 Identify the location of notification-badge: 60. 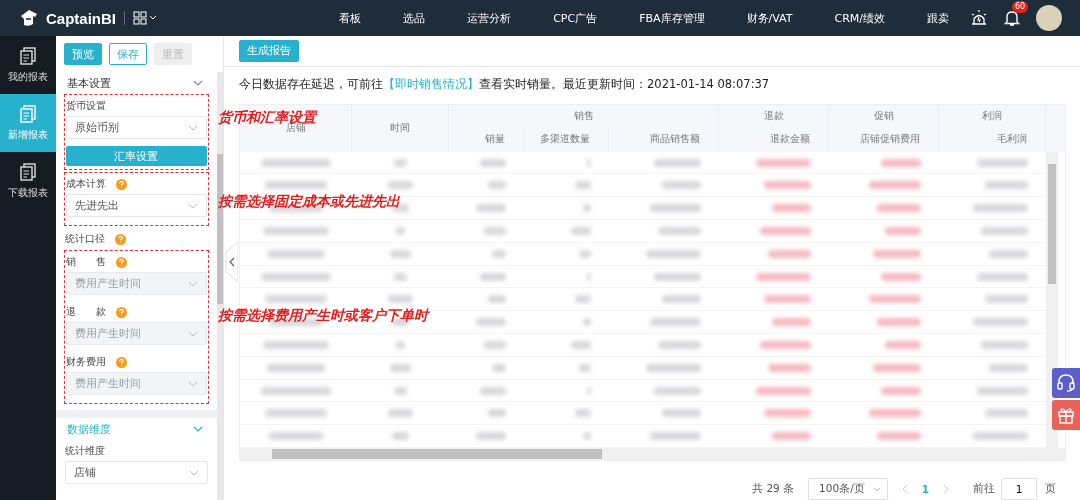
(1020, 7).